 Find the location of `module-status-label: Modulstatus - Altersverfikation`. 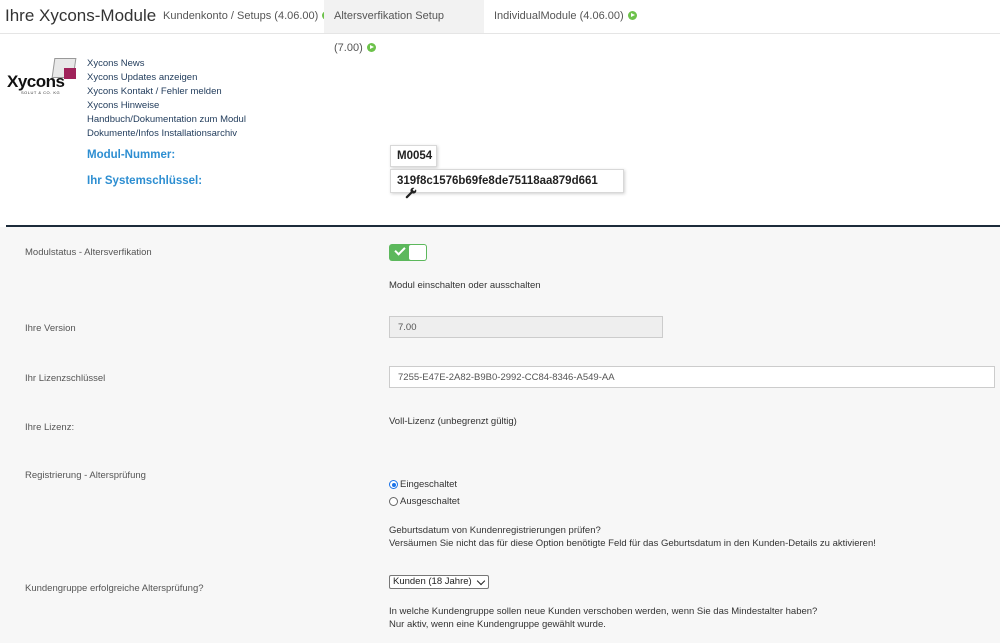

module-status-label: Modulstatus - Altersverfikation is located at coordinates (88, 252).